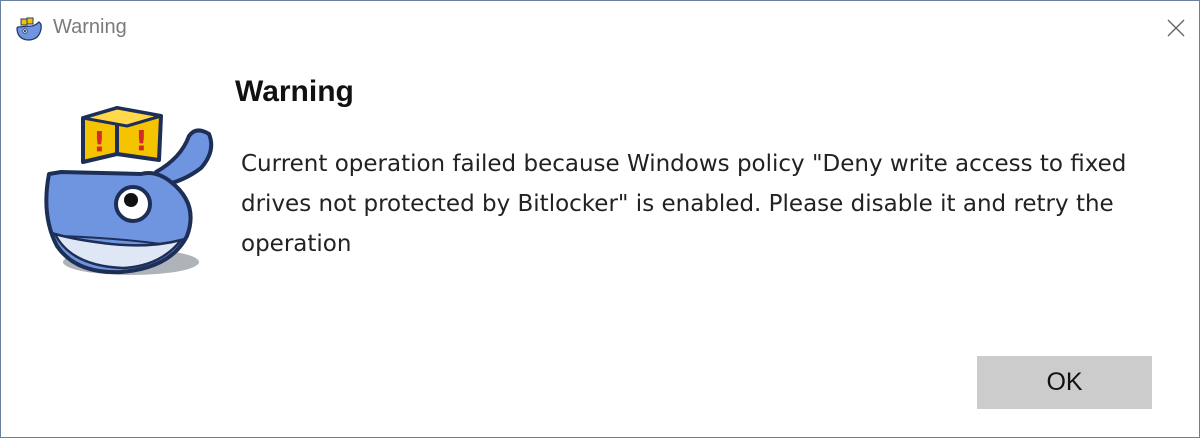 This screenshot has height=438, width=1200. Describe the element at coordinates (29, 29) in the screenshot. I see `docker-whale-icon` at that location.